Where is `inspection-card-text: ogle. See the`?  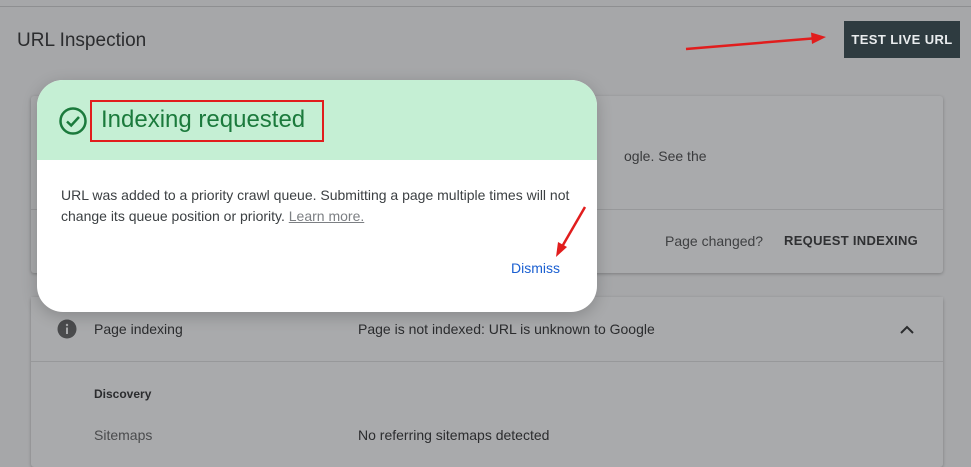
inspection-card-text: ogle. See the is located at coordinates (665, 156).